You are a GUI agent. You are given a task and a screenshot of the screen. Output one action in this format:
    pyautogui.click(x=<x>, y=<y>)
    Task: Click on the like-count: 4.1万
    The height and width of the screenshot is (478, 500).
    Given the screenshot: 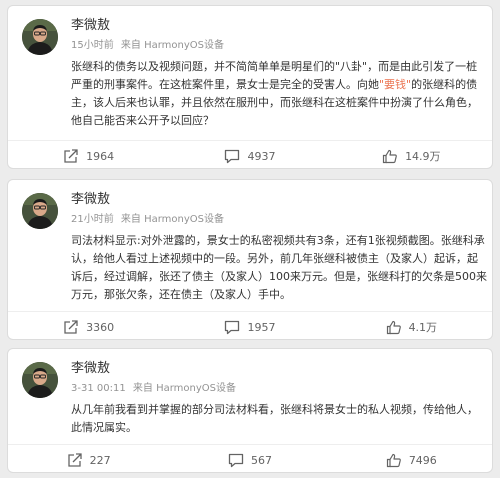 What is the action you would take?
    pyautogui.click(x=423, y=327)
    